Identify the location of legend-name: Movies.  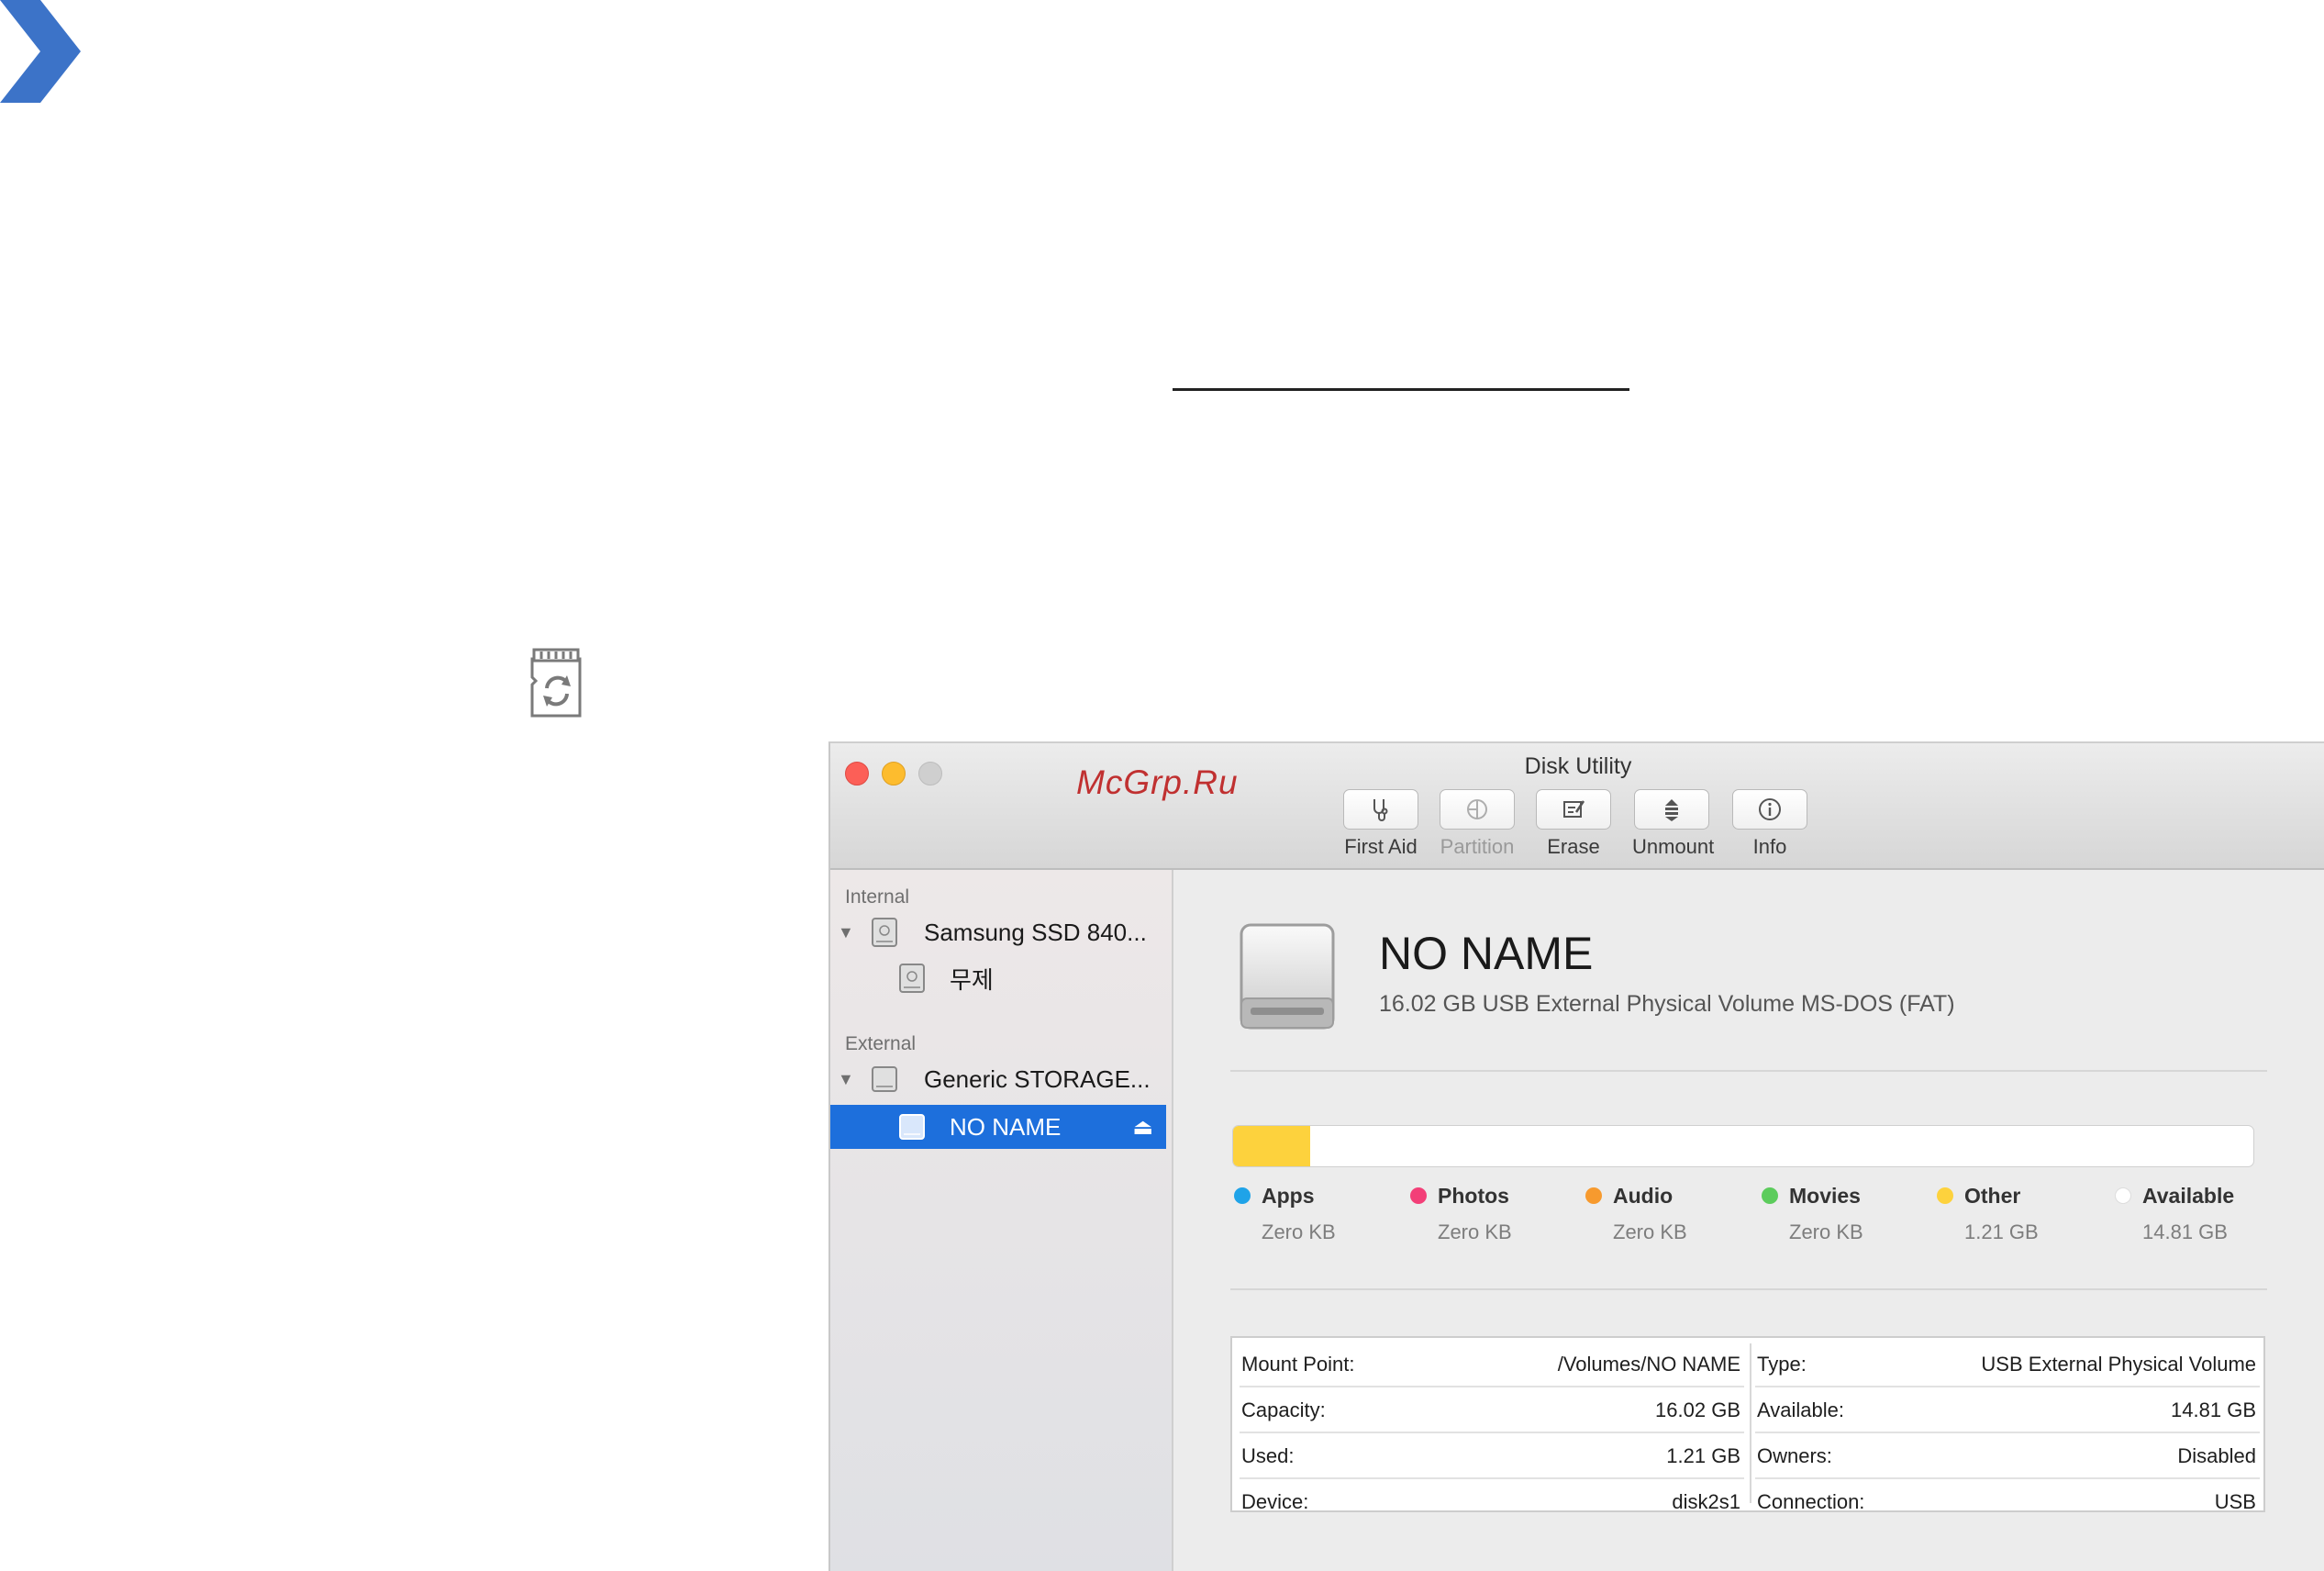
(1825, 1196).